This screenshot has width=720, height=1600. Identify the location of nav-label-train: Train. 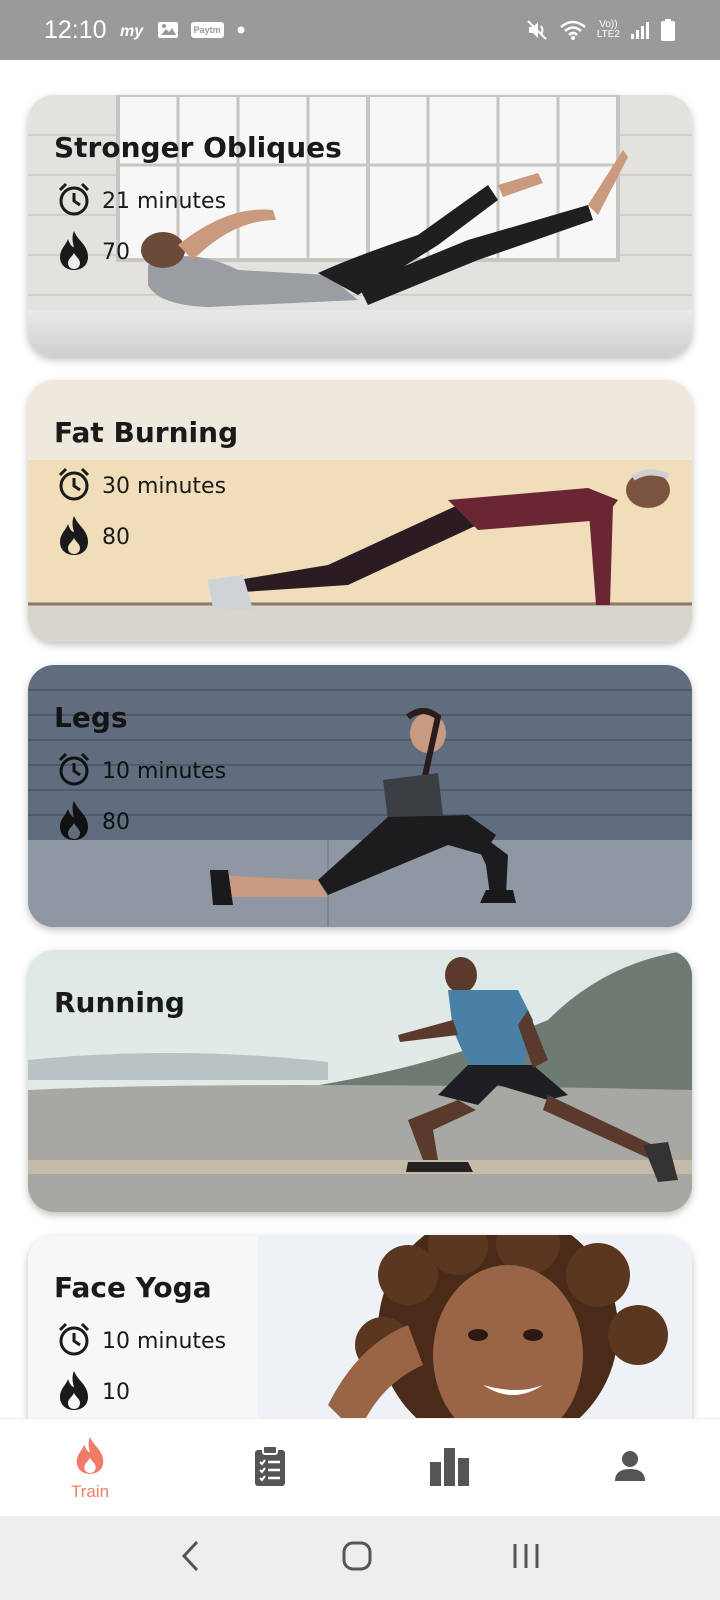
(90, 1491).